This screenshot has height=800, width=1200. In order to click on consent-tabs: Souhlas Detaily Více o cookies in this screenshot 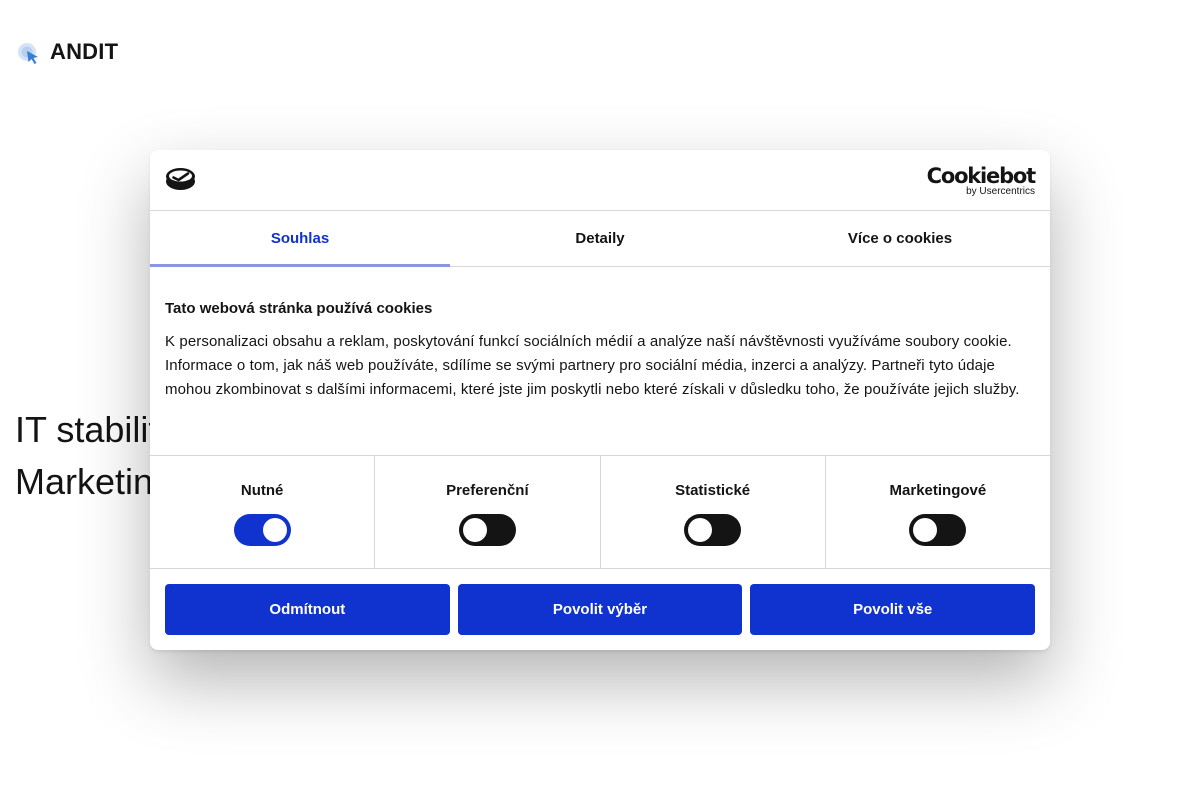, I will do `click(600, 239)`.